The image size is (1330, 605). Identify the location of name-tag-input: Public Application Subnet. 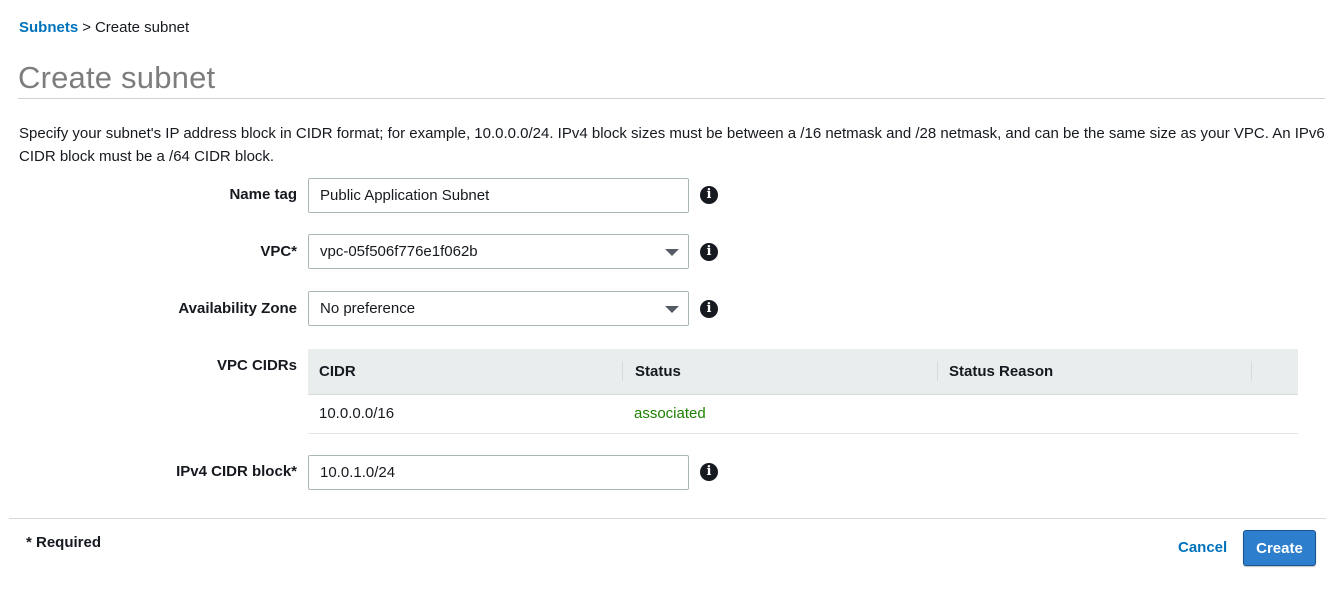
(498, 195).